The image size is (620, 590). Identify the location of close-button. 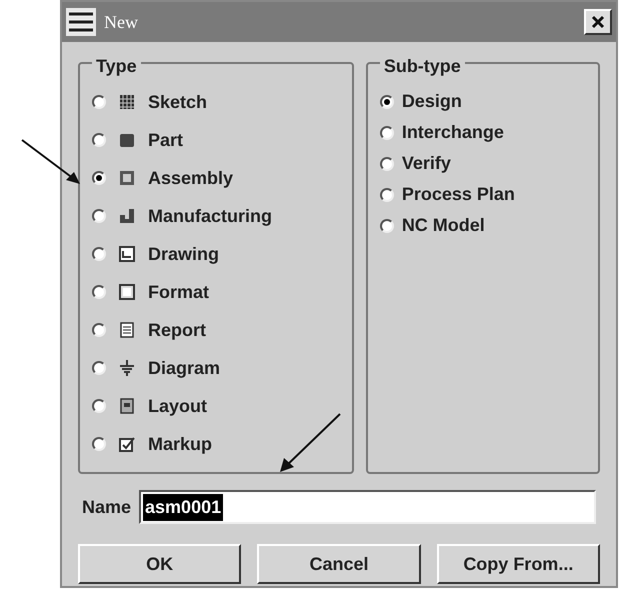
(598, 22).